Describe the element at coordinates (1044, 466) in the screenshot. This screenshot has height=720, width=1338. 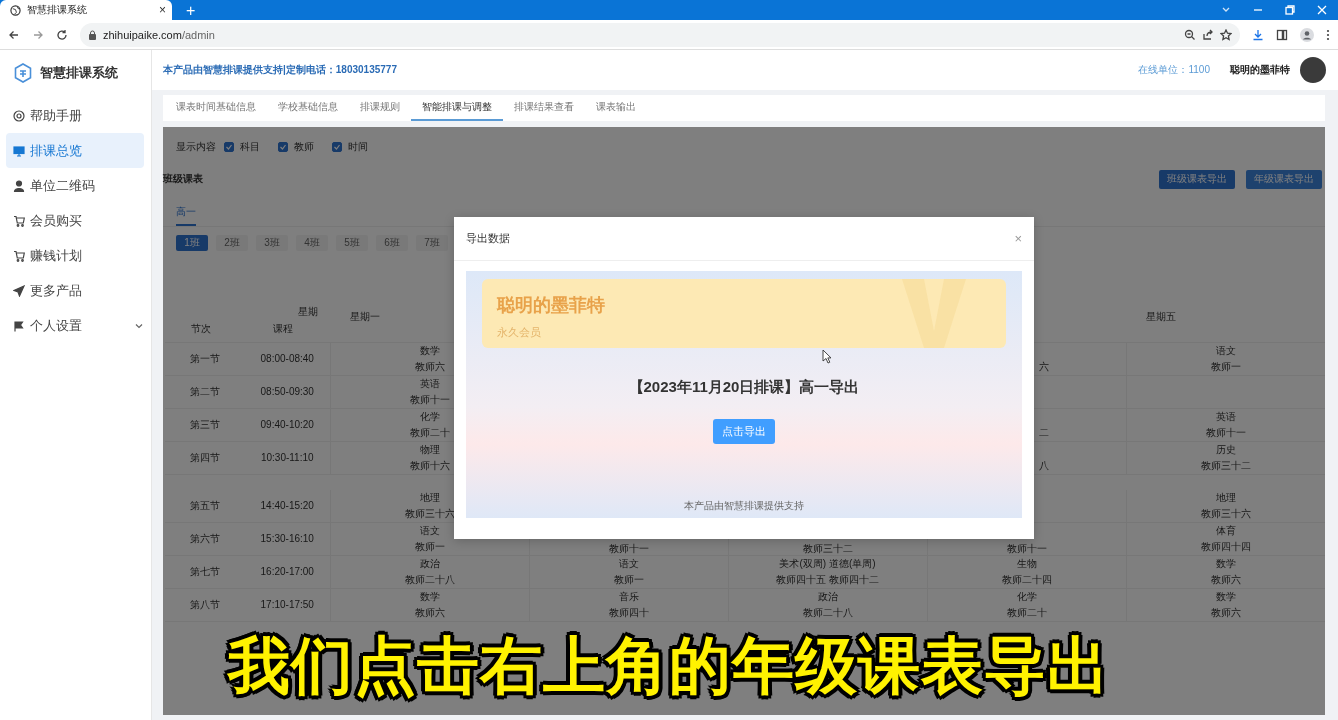
I see `table-cell-text: 八` at that location.